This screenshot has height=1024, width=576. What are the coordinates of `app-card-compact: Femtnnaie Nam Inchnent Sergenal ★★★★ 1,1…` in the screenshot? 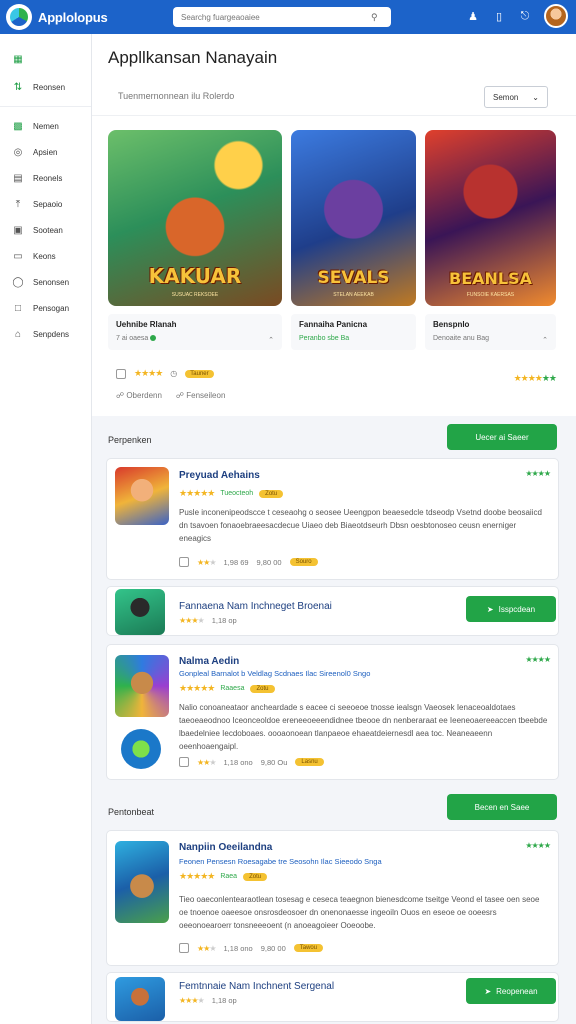 It's located at (332, 997).